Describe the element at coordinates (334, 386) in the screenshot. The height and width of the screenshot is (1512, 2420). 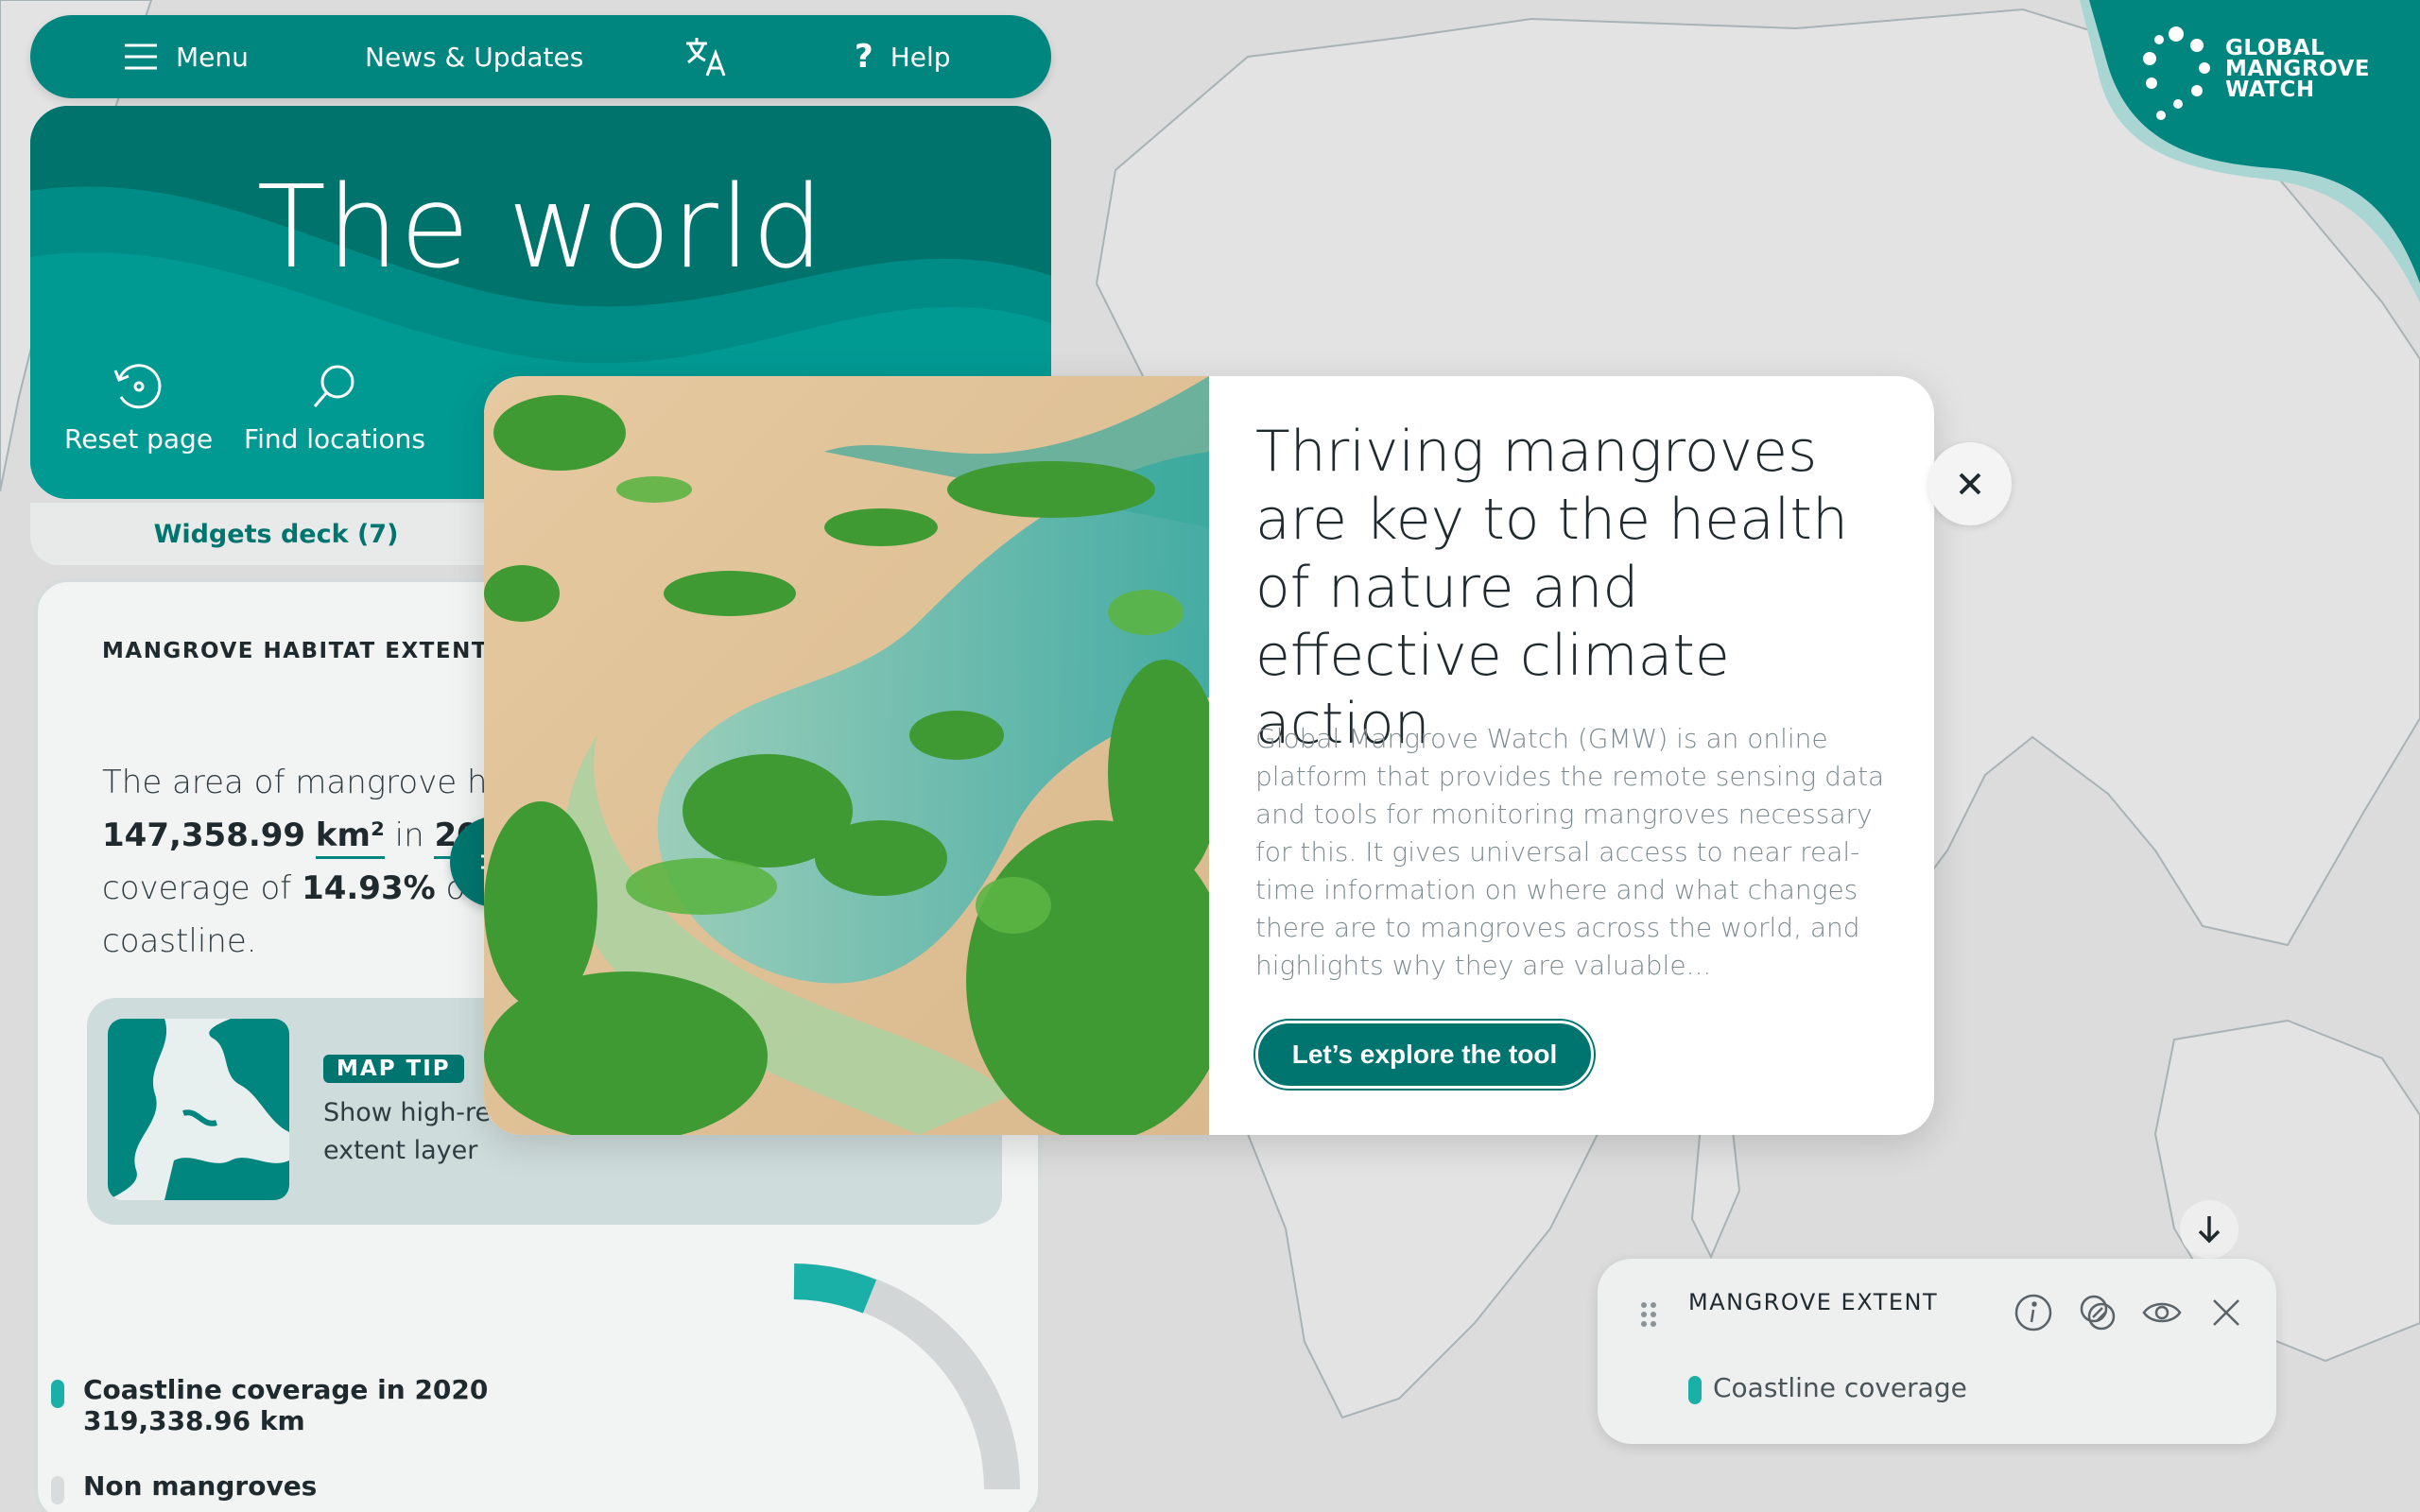
I see `search-icon` at that location.